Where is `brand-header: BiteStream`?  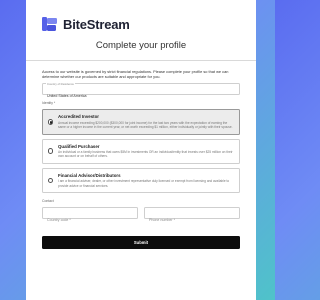
brand-header: BiteStream is located at coordinates (141, 24).